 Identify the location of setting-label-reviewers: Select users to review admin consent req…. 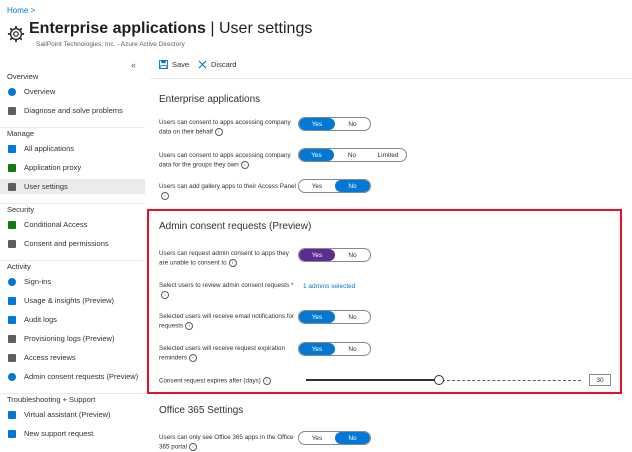
(229, 291).